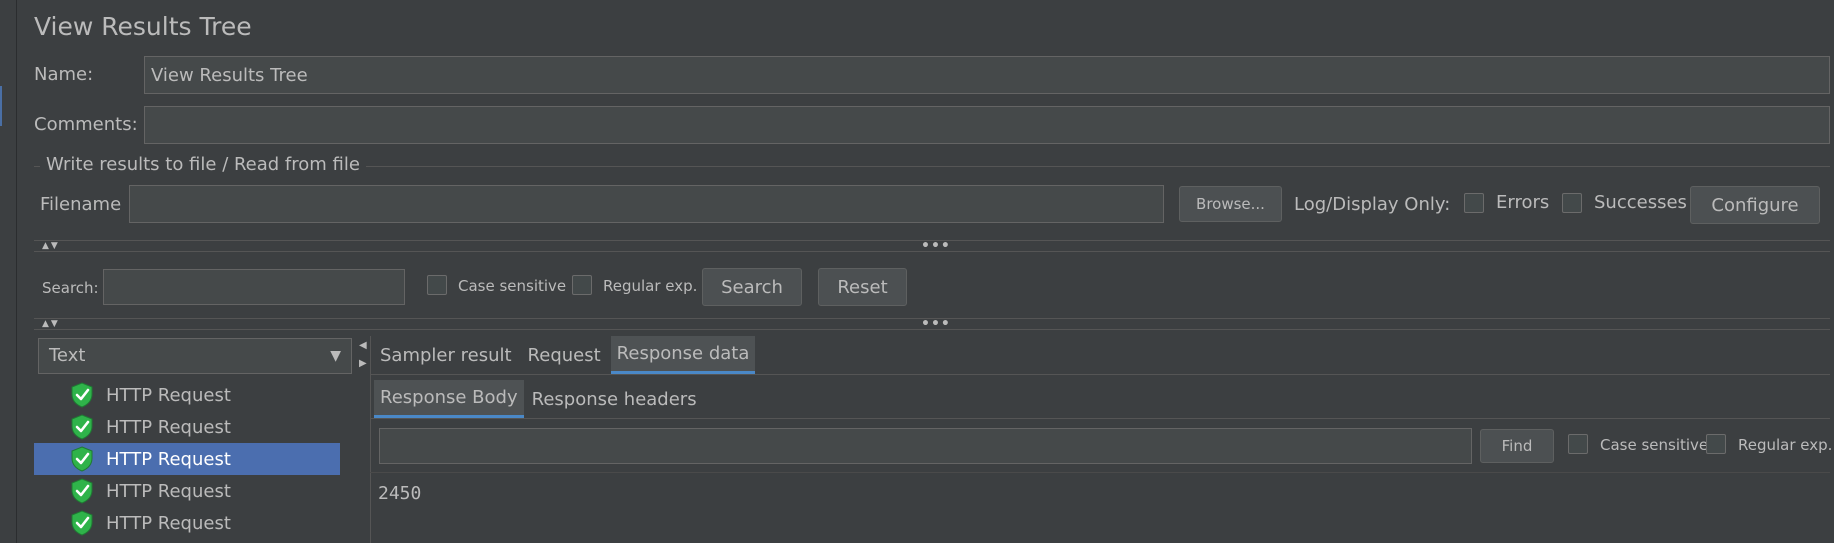 Image resolution: width=1834 pixels, height=543 pixels. I want to click on renderer-select-value: Text, so click(67, 355).